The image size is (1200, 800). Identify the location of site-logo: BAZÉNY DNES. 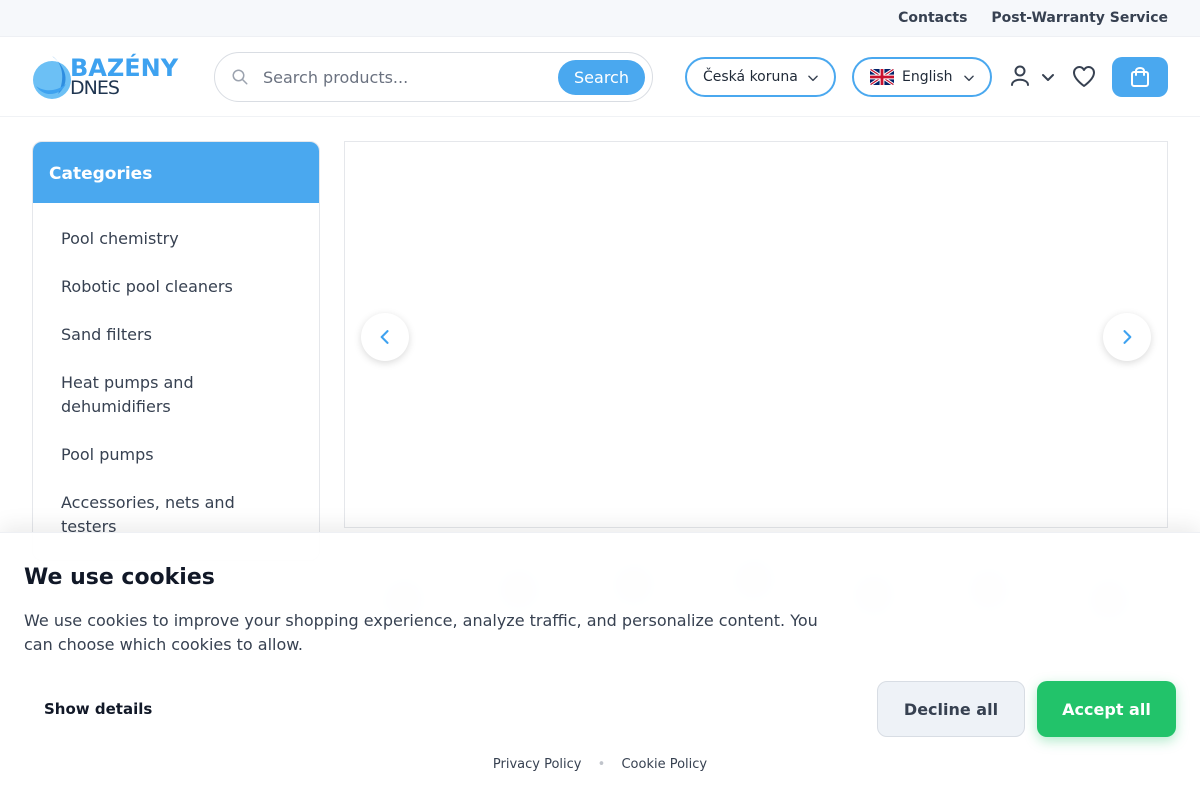
(107, 77).